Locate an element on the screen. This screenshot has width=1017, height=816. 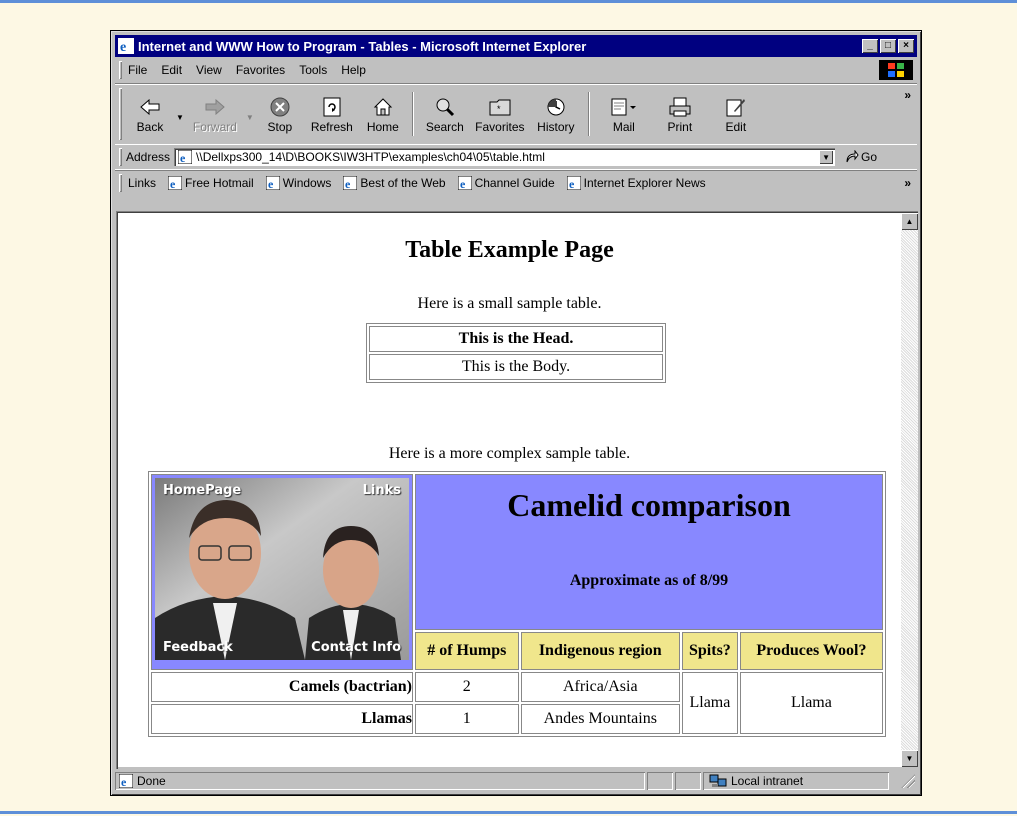
menu-edit: Edit is located at coordinates (171, 70).